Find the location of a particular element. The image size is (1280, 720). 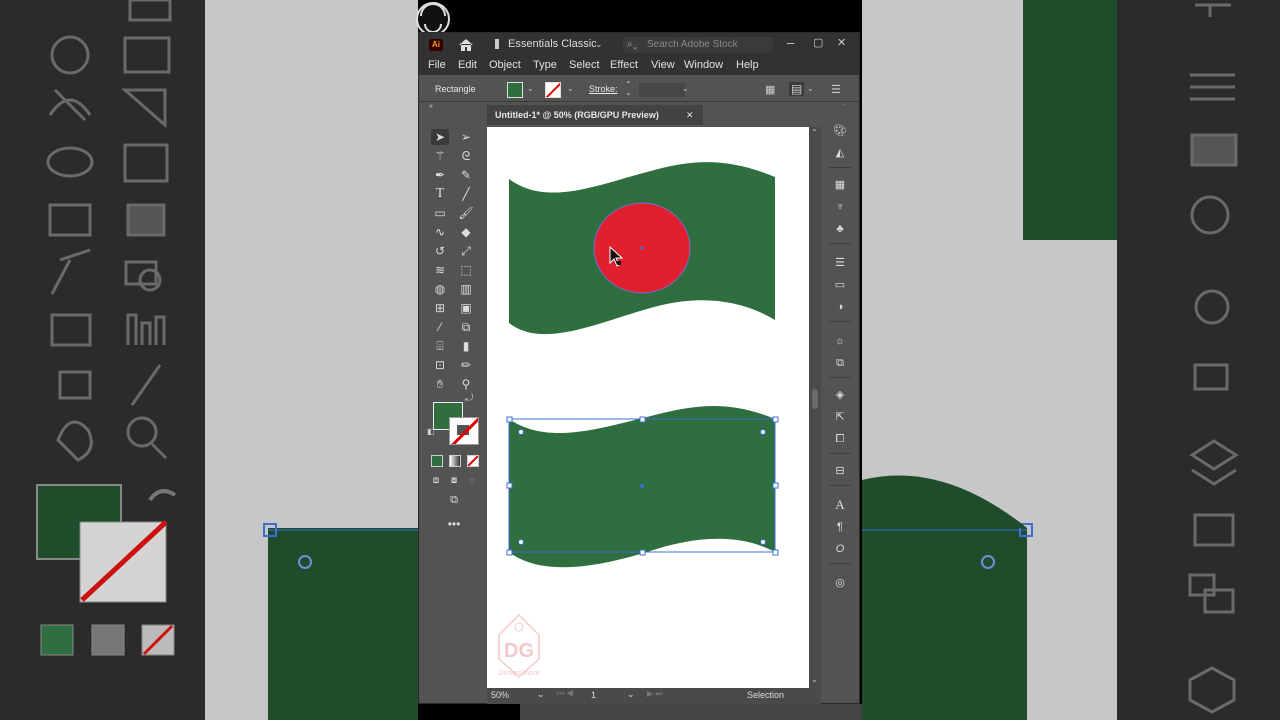

scale-tool-icon: ⤢ is located at coordinates (466, 251).